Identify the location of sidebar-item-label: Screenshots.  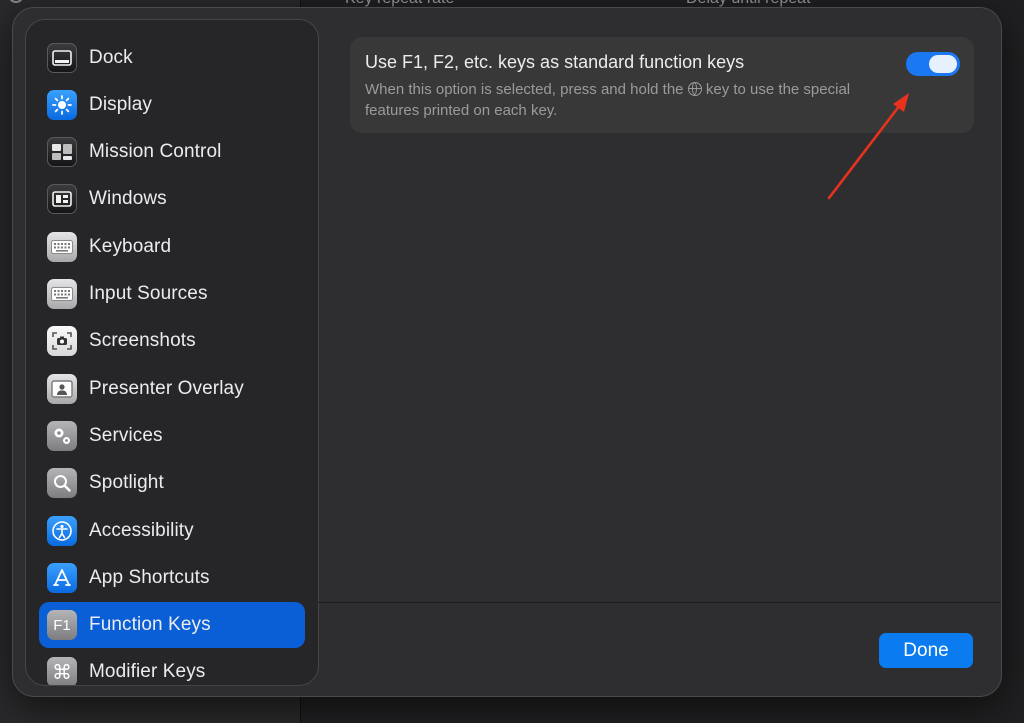
(142, 340).